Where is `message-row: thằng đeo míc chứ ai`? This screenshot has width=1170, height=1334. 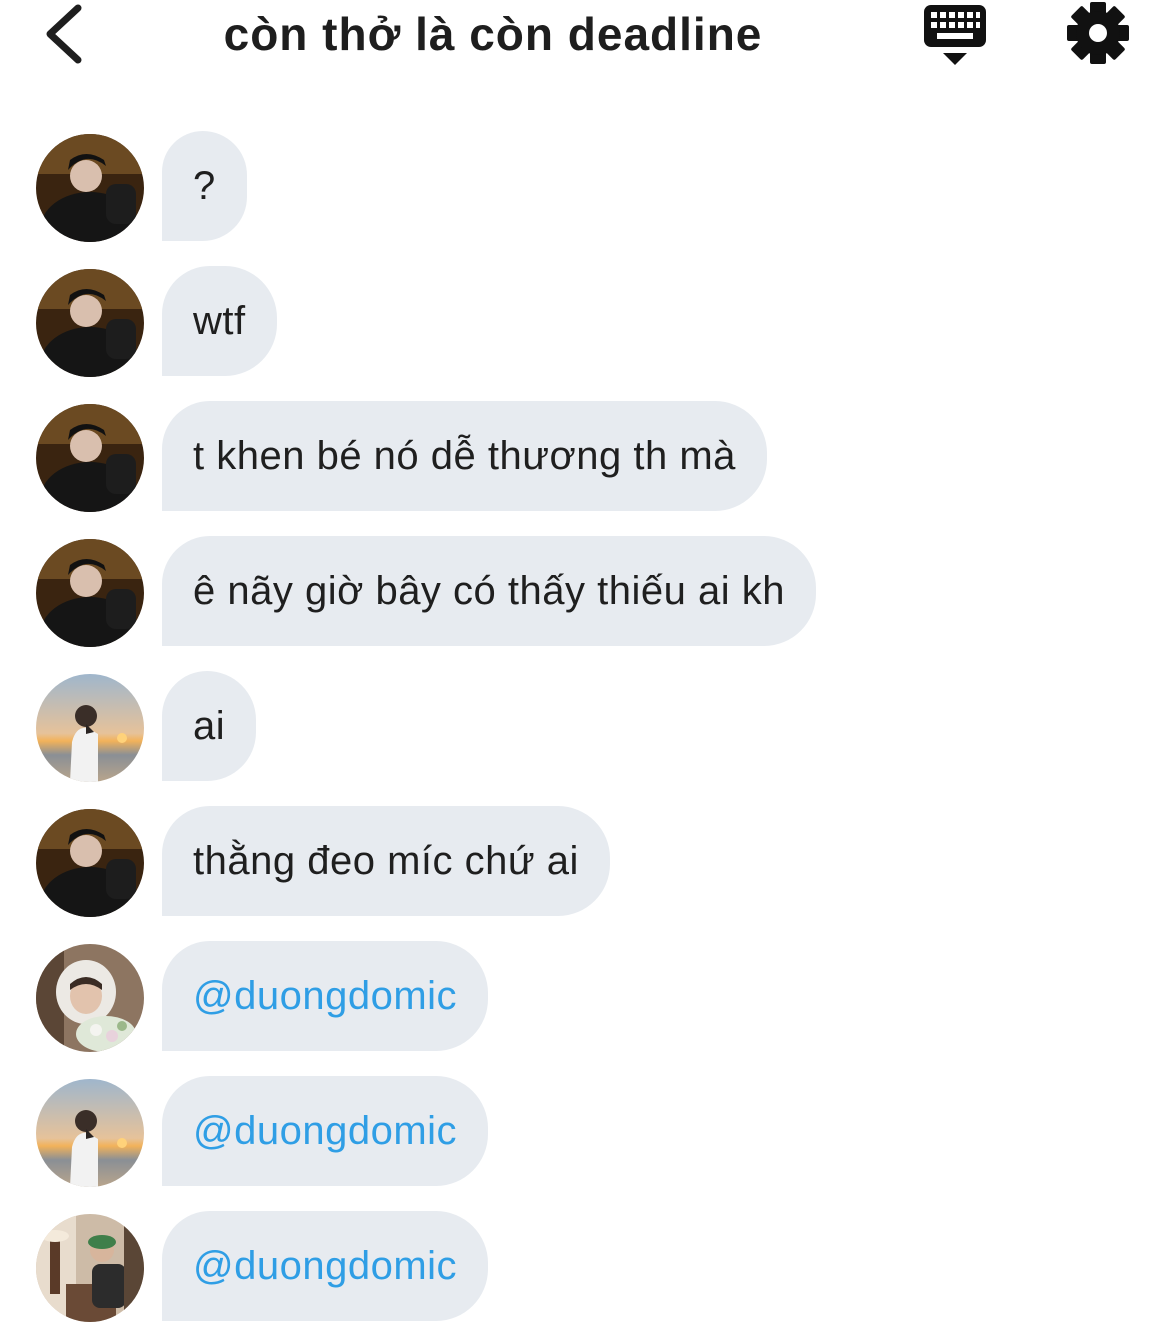
message-row: thằng đeo míc chứ ai is located at coordinates (585, 872).